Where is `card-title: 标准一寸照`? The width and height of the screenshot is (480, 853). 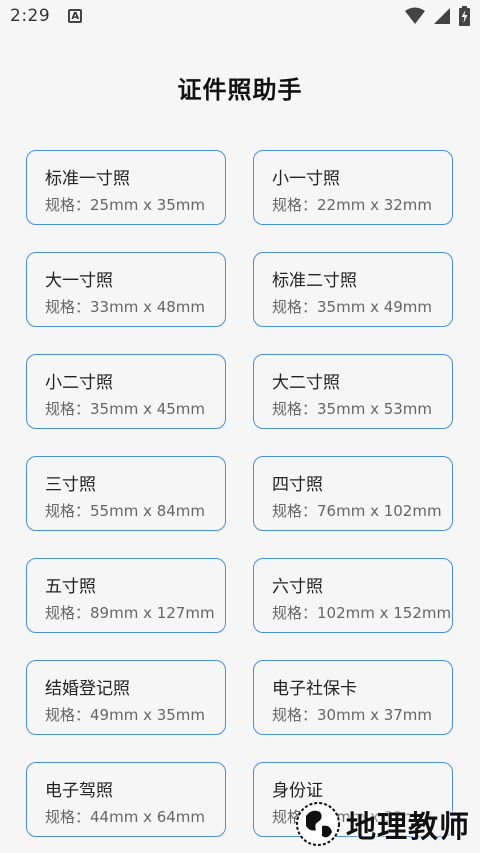 card-title: 标准一寸照 is located at coordinates (87, 179).